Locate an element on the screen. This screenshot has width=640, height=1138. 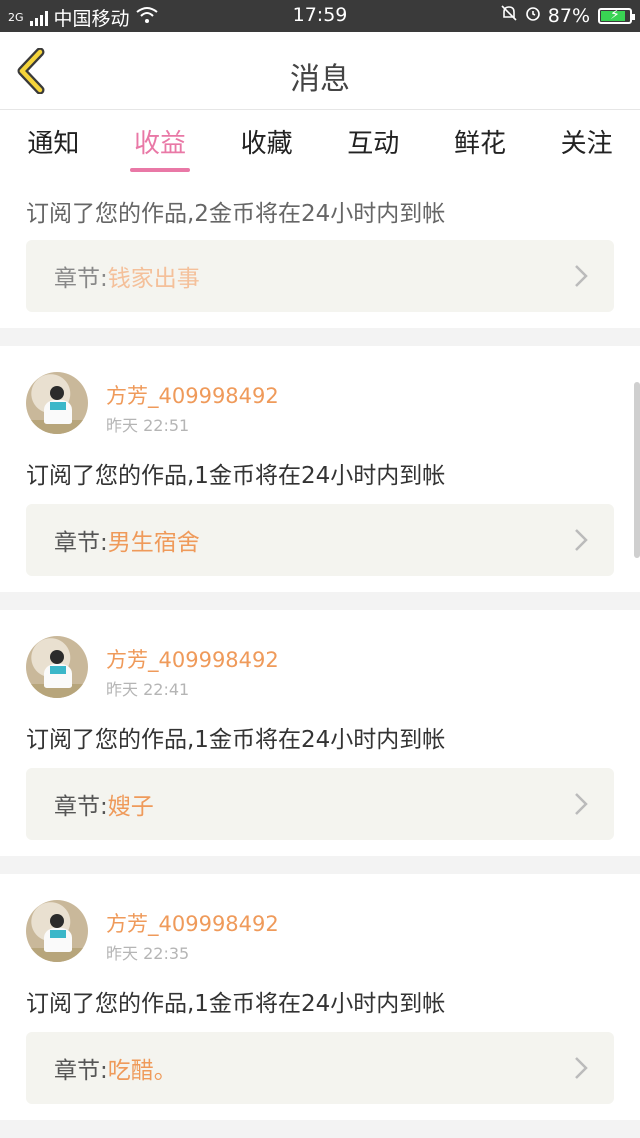
battery-icon: ⚡ is located at coordinates (616, 15).